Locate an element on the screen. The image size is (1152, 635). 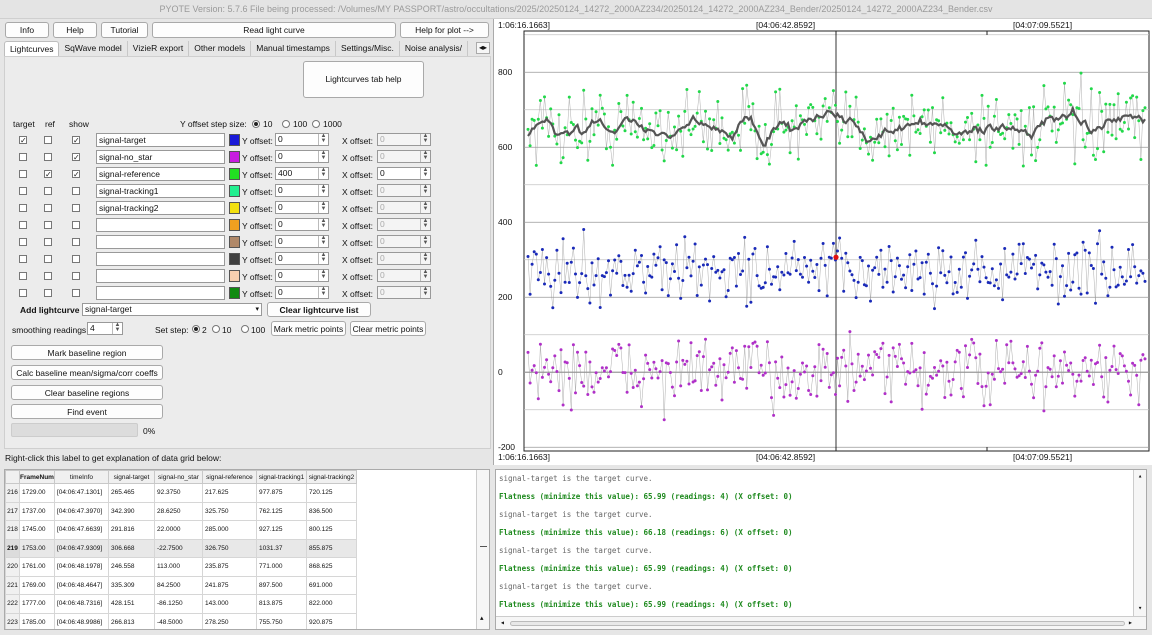
mark-baseline-region-button: Mark baseline region is located at coordinates (87, 352).